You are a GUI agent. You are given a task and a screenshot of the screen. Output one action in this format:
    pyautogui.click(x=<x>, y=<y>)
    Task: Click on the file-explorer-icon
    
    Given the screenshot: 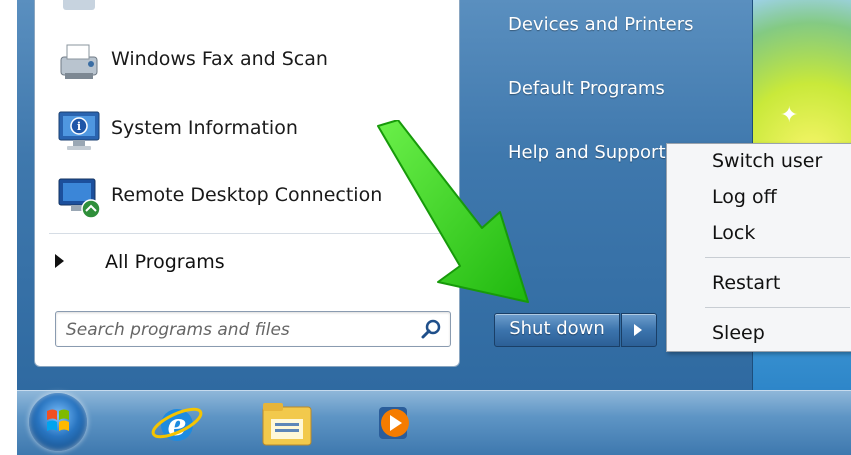 What is the action you would take?
    pyautogui.click(x=287, y=423)
    